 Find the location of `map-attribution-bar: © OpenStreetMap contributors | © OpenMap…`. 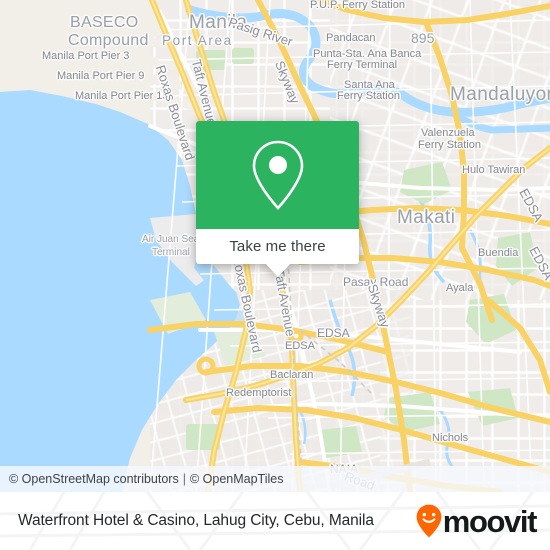

map-attribution-bar: © OpenStreetMap contributors | © OpenMap… is located at coordinates (275, 479).